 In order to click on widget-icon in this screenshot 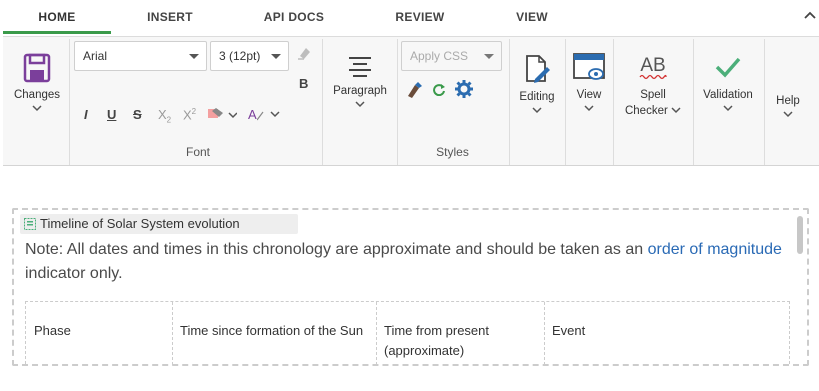, I will do `click(30, 224)`.